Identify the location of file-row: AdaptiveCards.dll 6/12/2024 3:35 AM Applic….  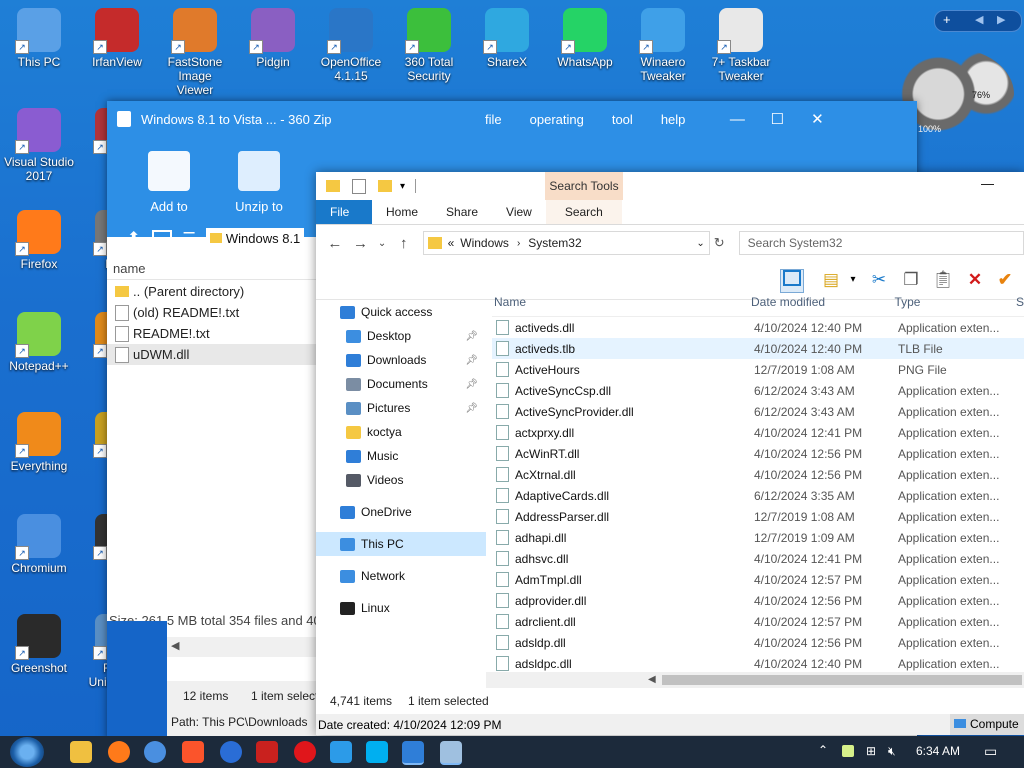
(758, 495).